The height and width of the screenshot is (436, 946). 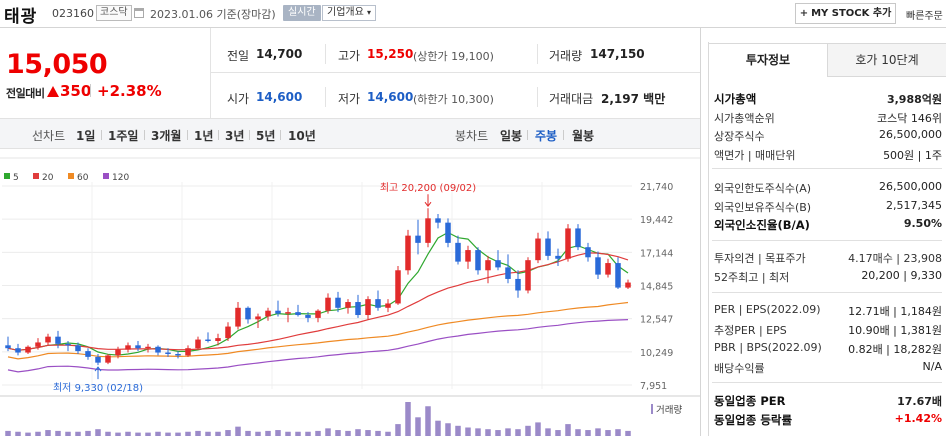 I want to click on stock-name: 태광, so click(x=21, y=17).